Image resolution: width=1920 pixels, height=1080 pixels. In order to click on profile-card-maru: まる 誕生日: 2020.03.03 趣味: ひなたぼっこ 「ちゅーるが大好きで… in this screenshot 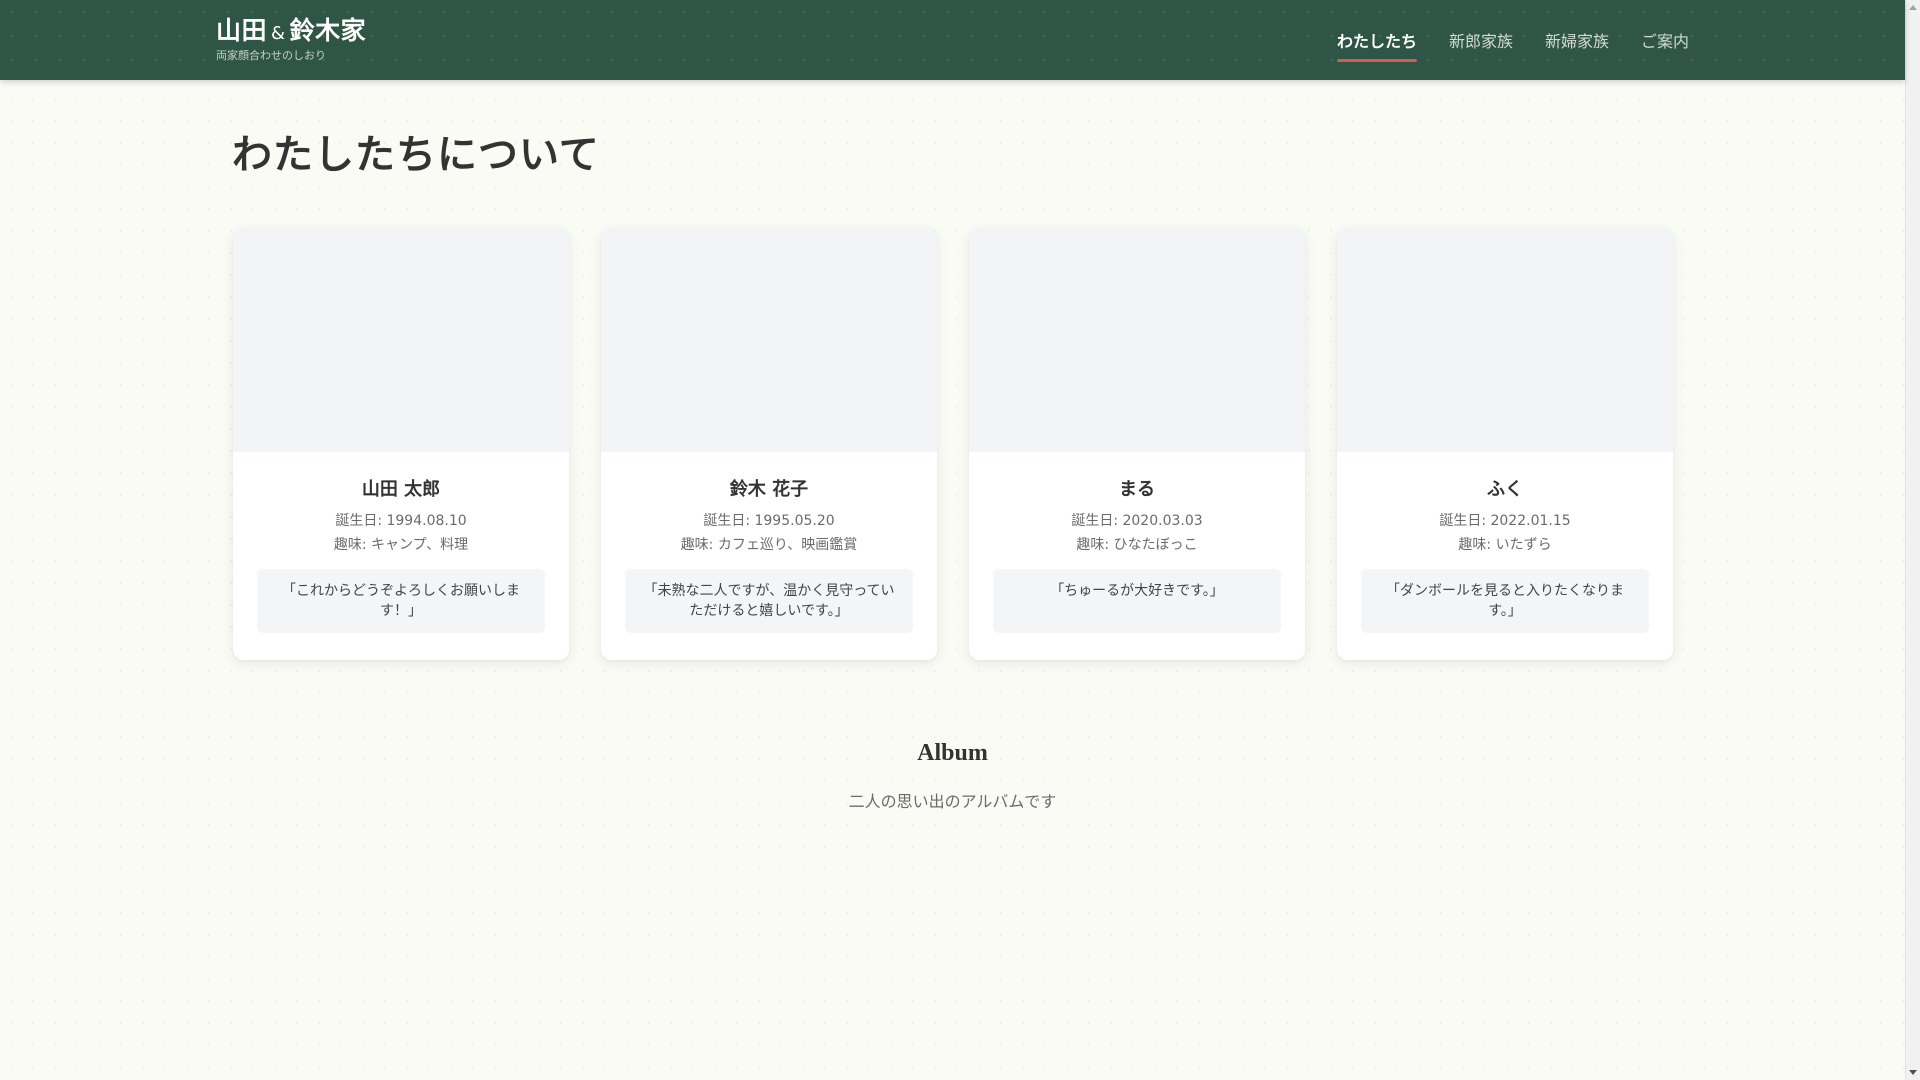, I will do `click(1137, 444)`.